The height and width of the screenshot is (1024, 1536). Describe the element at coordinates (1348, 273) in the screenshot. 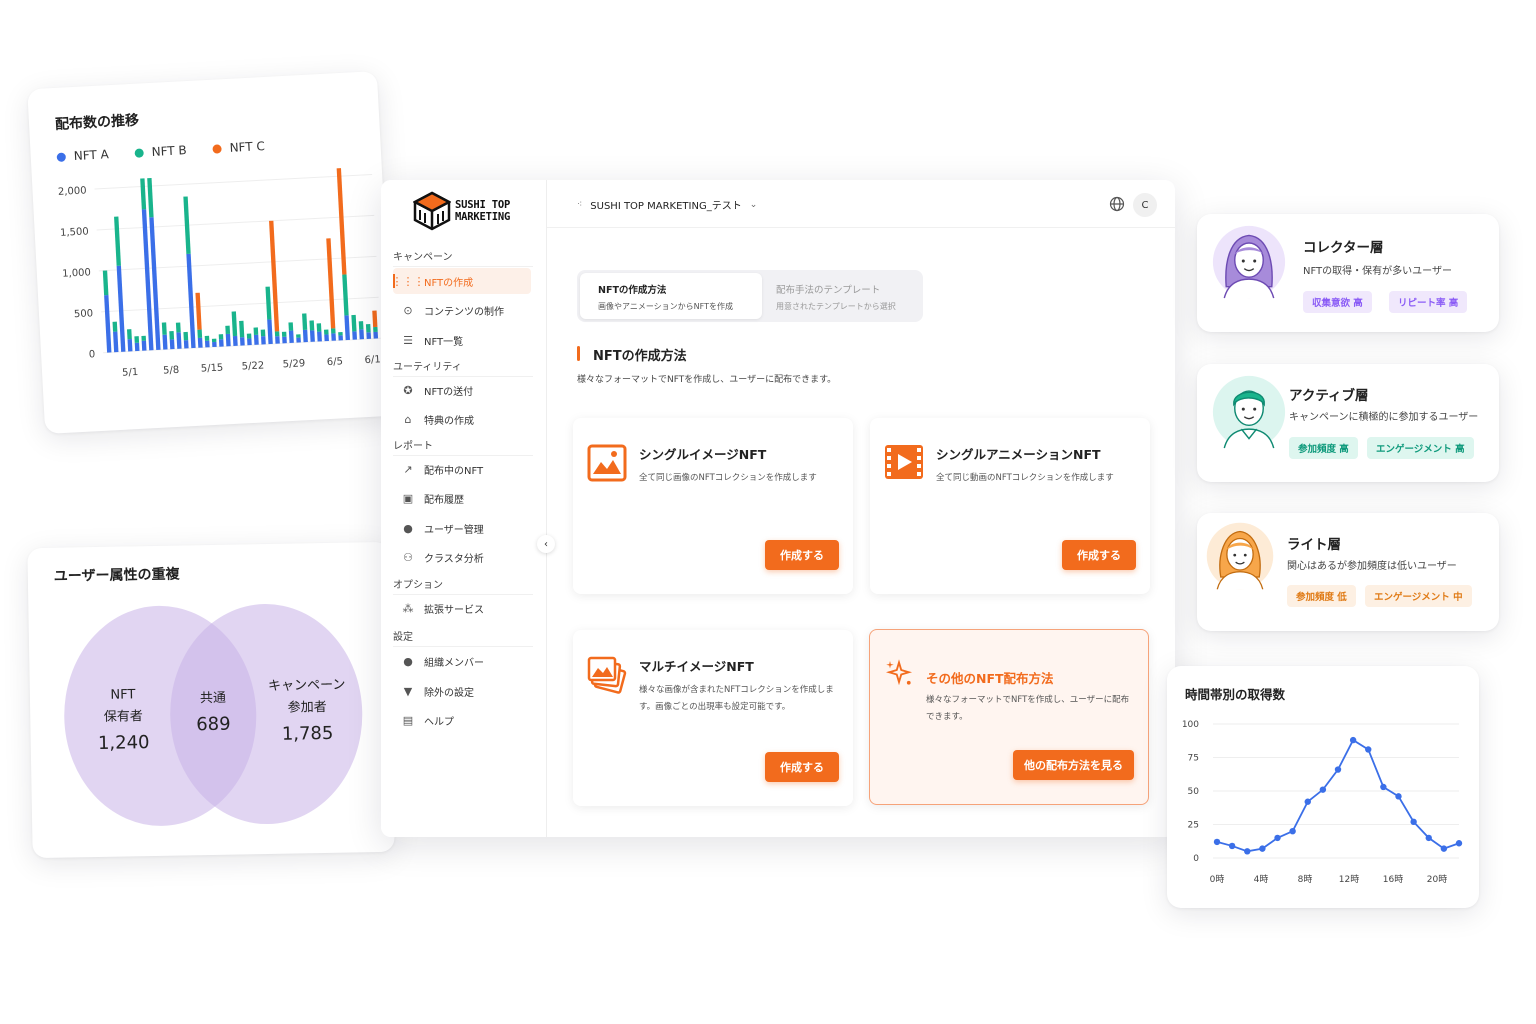

I see `persona-card-collector: コレクター層 NFTの取得・保有が多いユーザー 収集意欲 高 リピート率 高` at that location.